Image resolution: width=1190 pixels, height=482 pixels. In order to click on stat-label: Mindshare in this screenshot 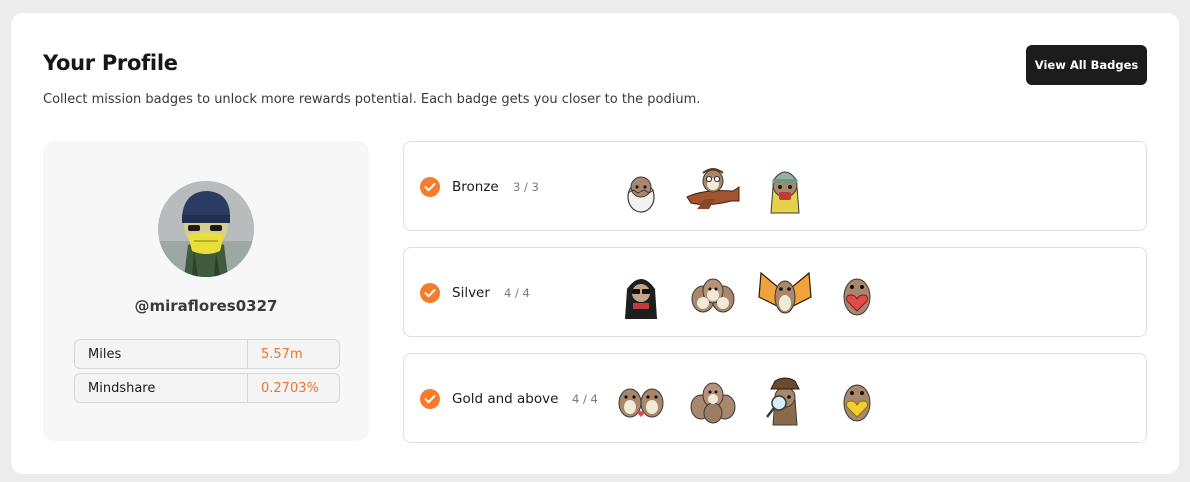, I will do `click(161, 388)`.